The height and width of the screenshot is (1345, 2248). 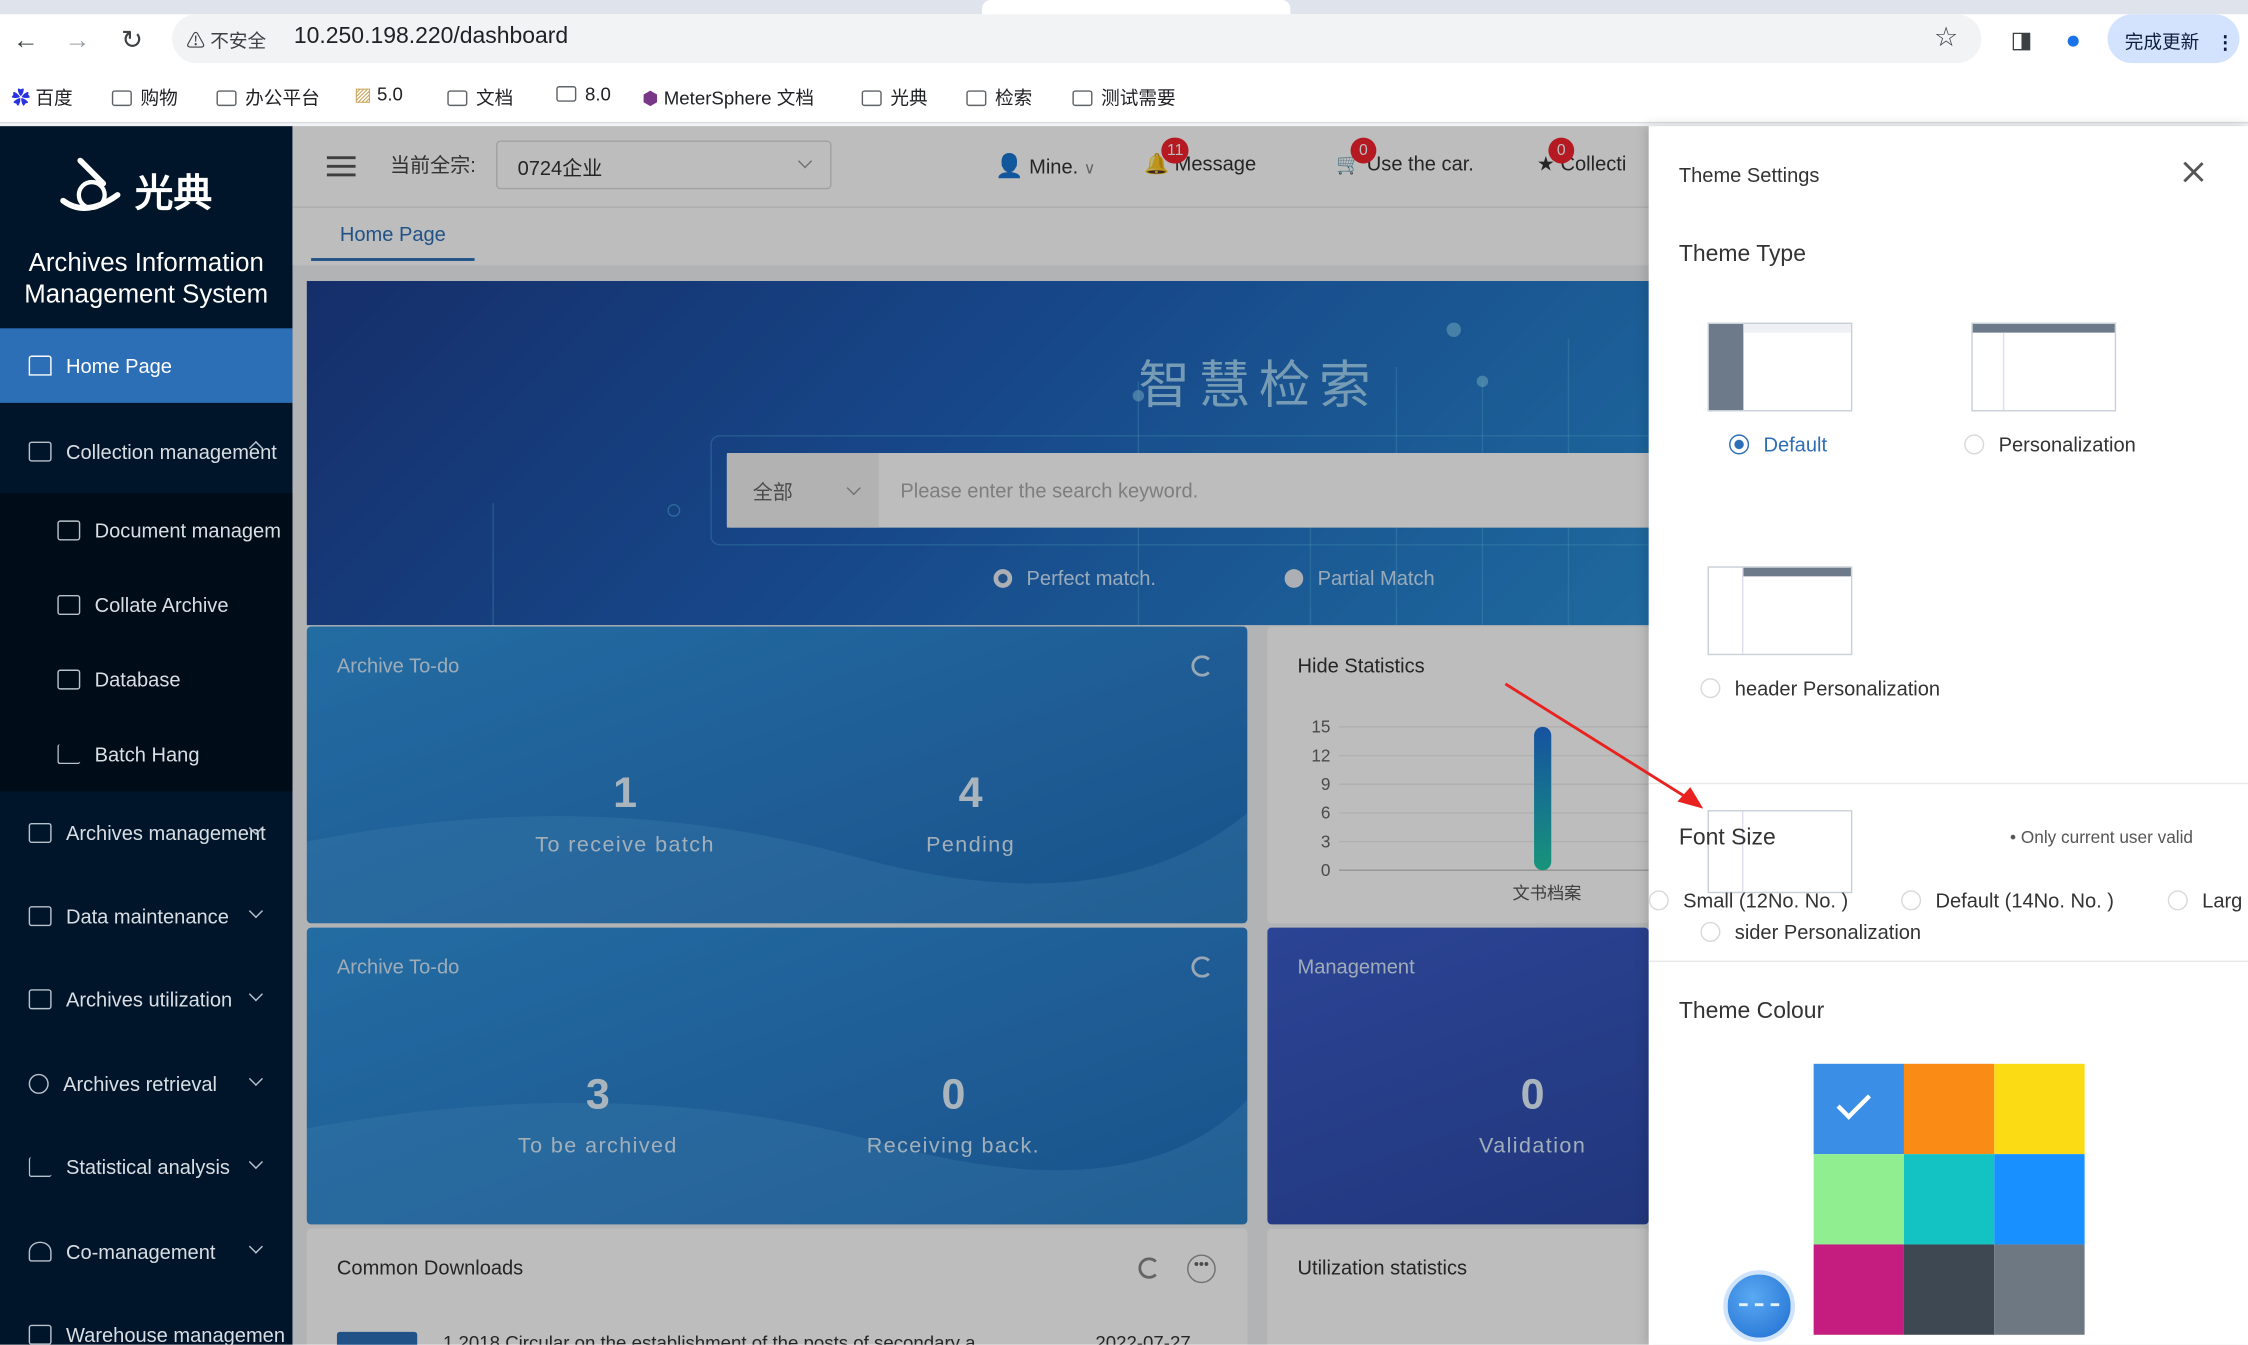 I want to click on building-icon, so click(x=40, y=916).